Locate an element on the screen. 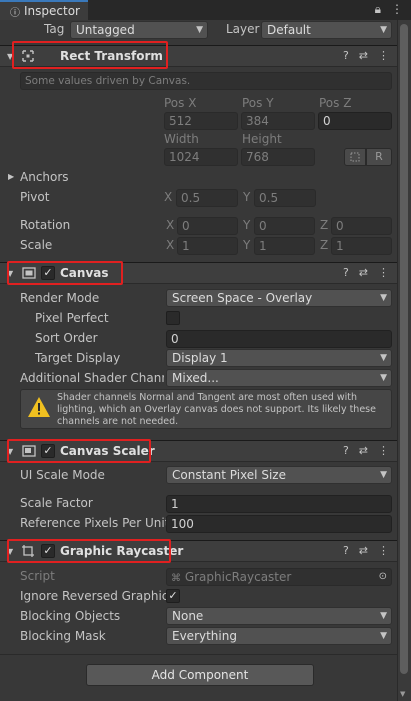  tag-dropdown: Untagged ▼ is located at coordinates (139, 30).